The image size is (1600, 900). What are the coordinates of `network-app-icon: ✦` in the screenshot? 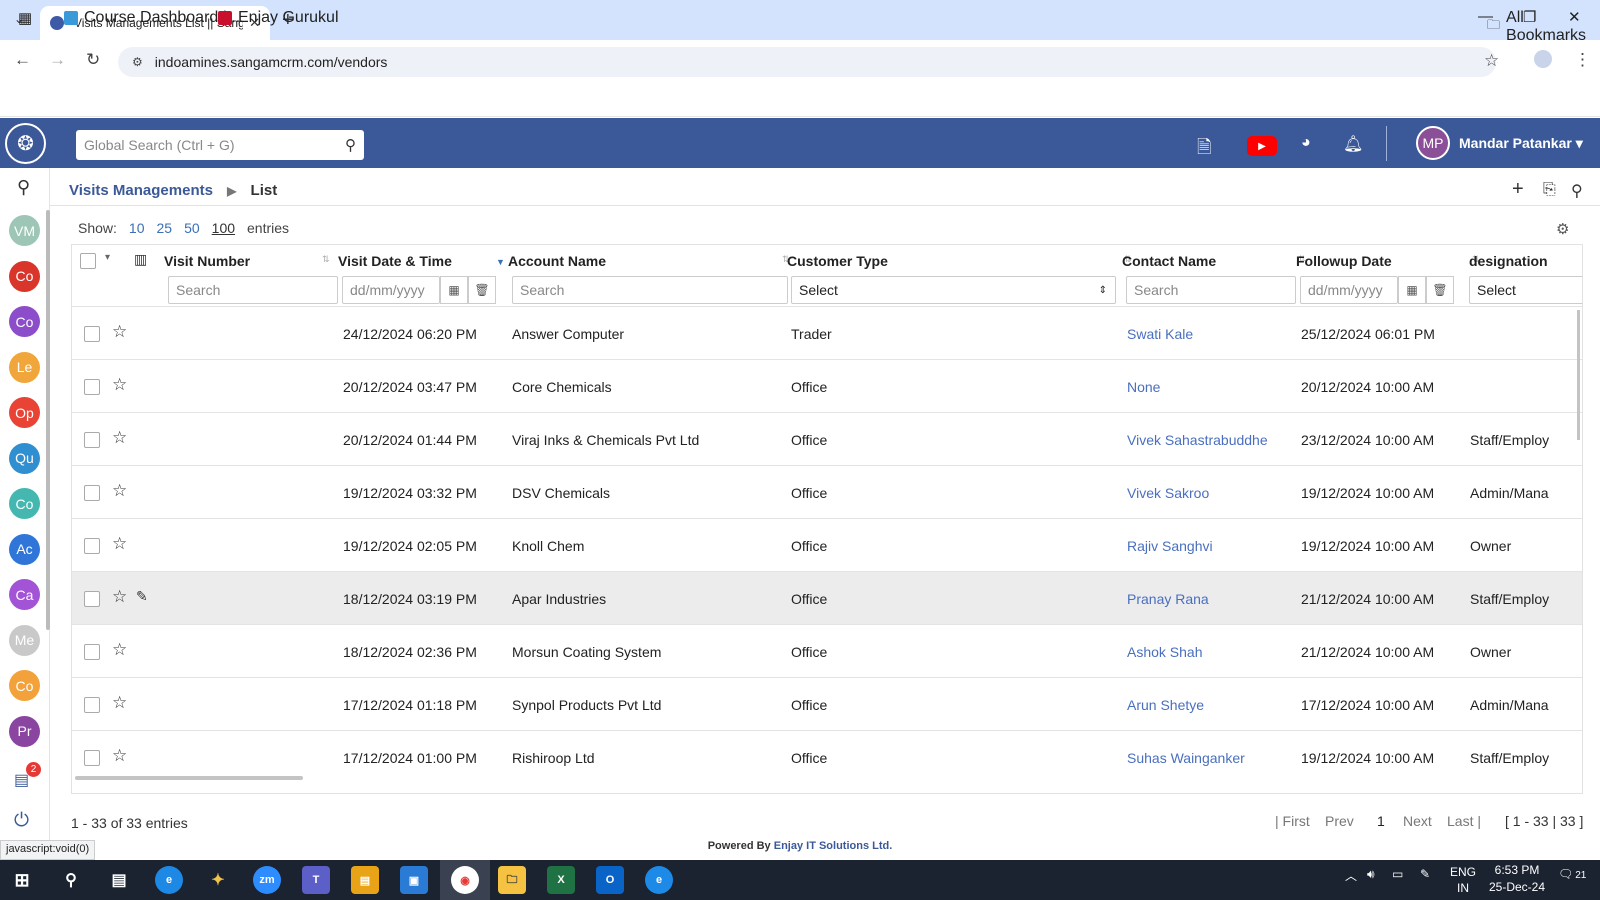 It's located at (218, 880).